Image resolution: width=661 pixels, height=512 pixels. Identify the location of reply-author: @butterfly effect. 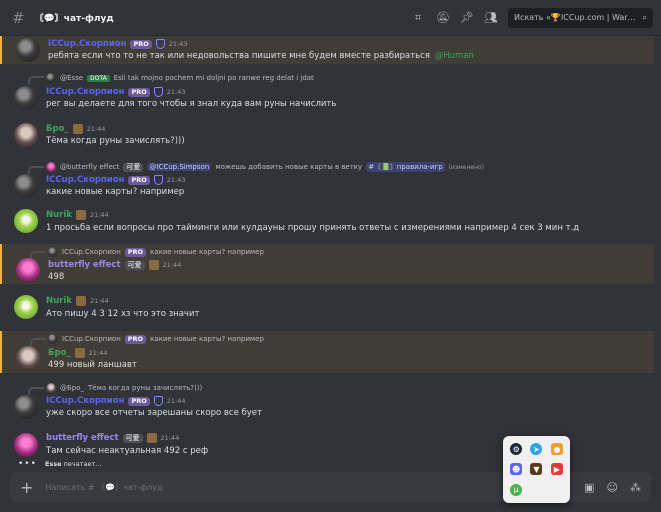
(90, 167).